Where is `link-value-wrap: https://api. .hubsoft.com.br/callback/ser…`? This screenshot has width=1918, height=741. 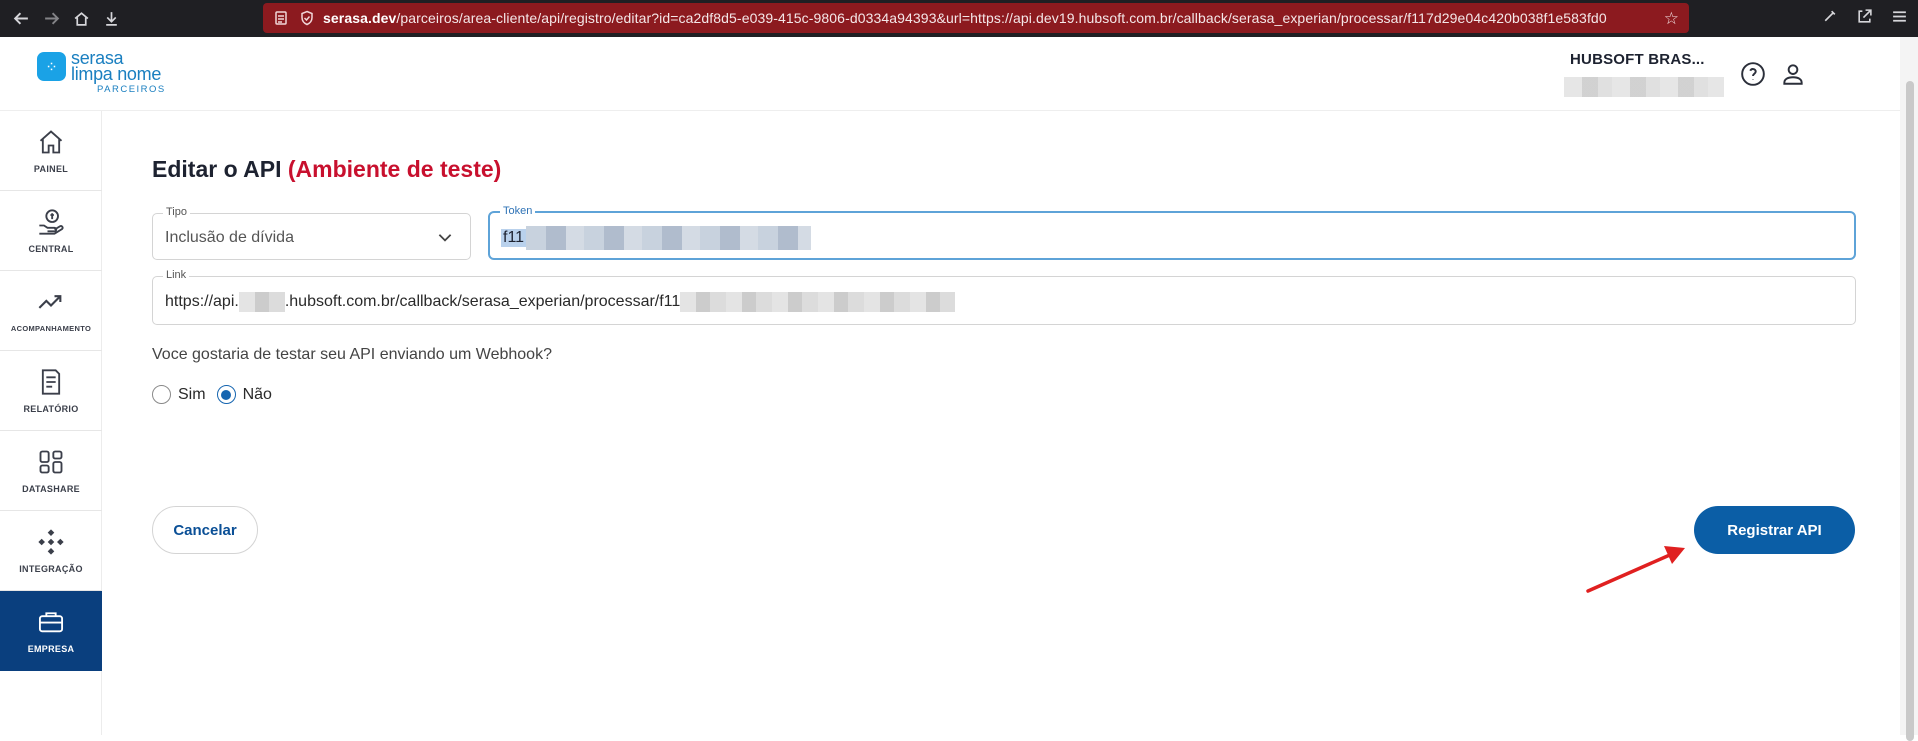
link-value-wrap: https://api. .hubsoft.com.br/callback/ser… is located at coordinates (560, 302).